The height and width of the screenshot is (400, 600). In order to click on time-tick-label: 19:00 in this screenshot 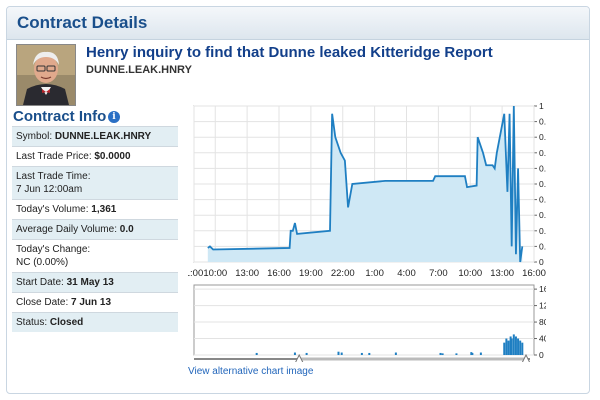, I will do `click(311, 273)`.